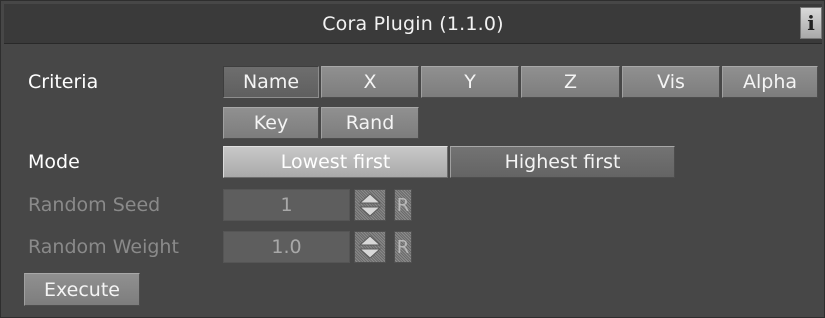 The height and width of the screenshot is (318, 825). What do you see at coordinates (370, 82) in the screenshot?
I see `criteria-x-button: X` at bounding box center [370, 82].